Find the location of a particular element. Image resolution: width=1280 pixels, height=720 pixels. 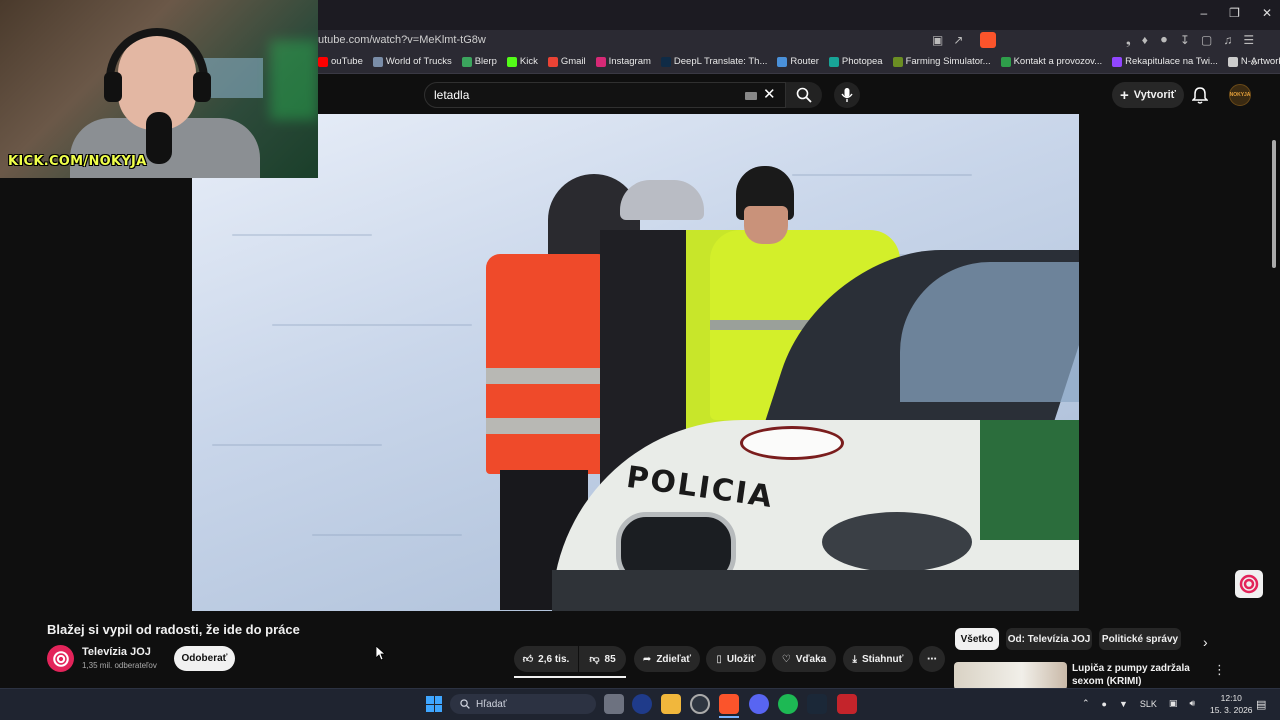

keyboard-icon is located at coordinates (751, 96).